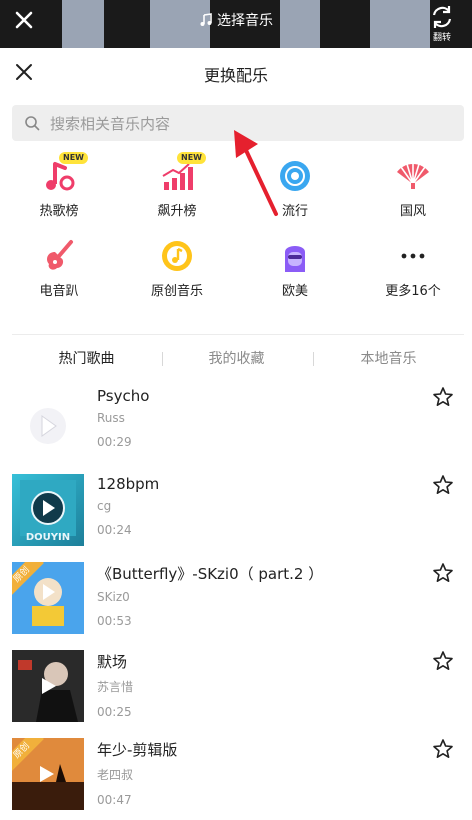 The image size is (472, 820). I want to click on category-chinese-style: 国风, so click(413, 188).